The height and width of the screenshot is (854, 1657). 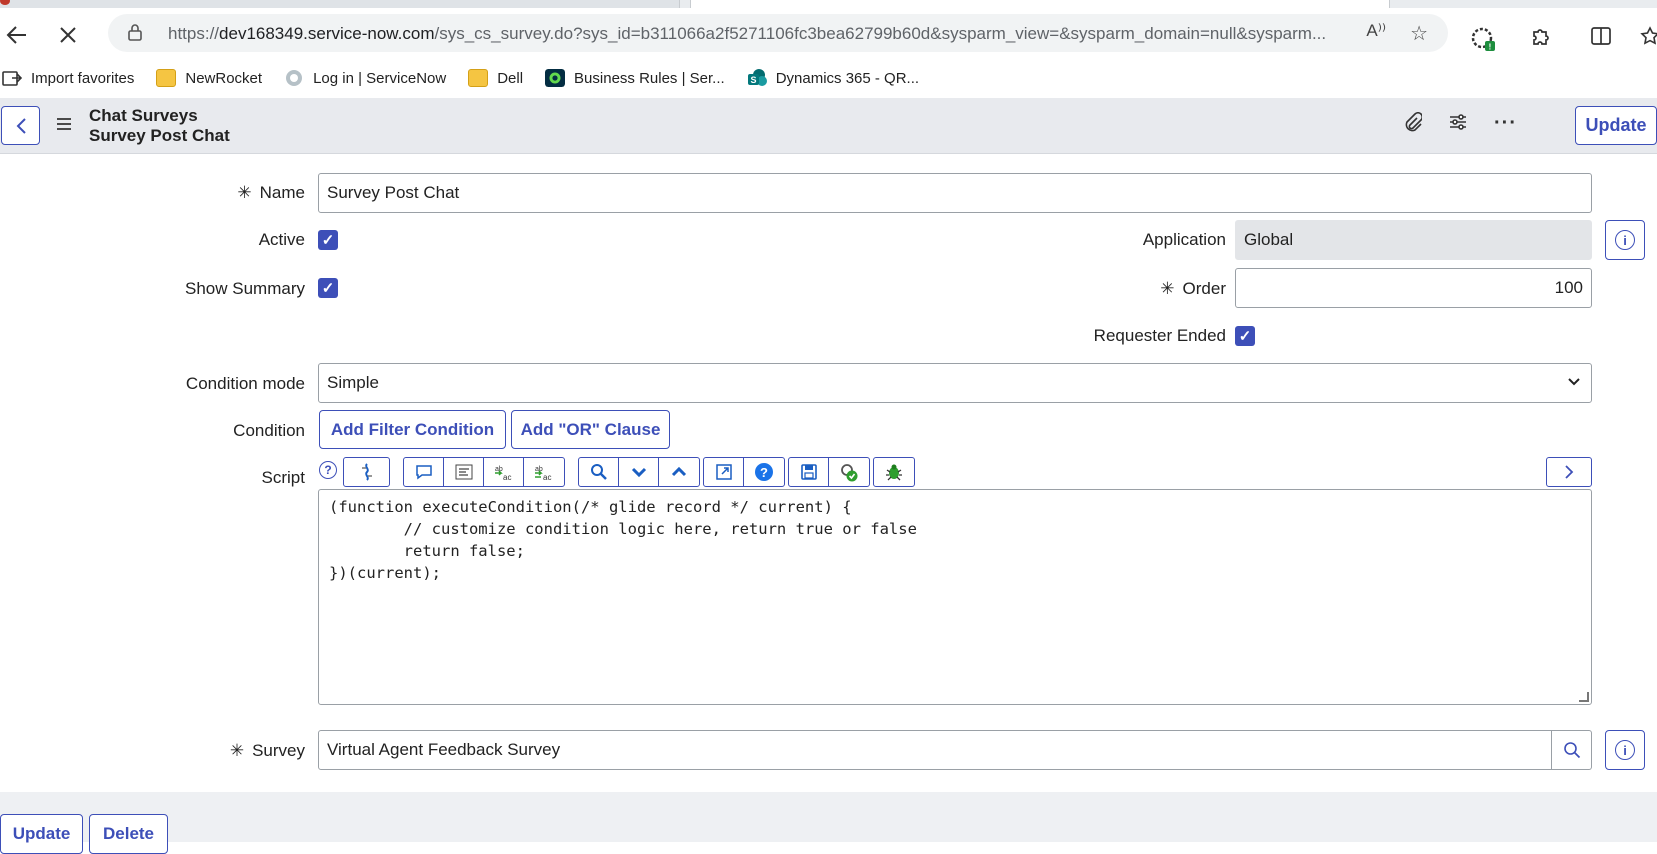 I want to click on toggle-syntax-highlight-icon, so click(x=366, y=472).